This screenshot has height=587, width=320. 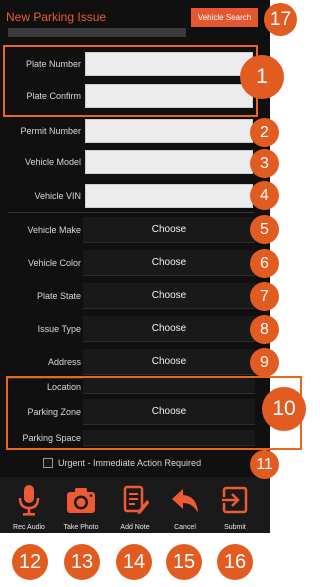 What do you see at coordinates (169, 230) in the screenshot?
I see `vehicle-make-select: Choose` at bounding box center [169, 230].